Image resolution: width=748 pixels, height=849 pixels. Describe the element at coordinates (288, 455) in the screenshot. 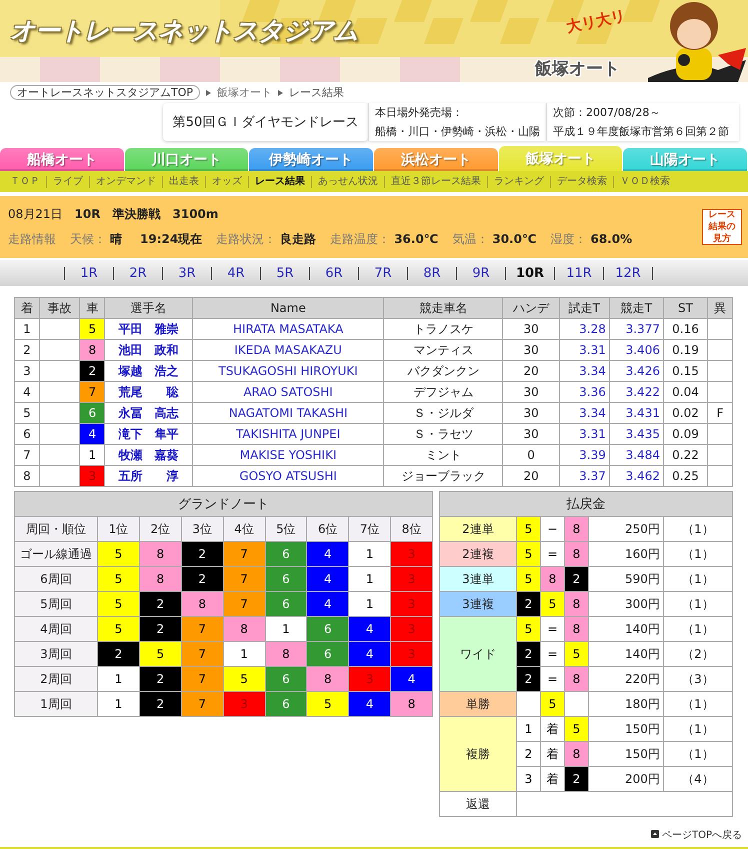

I see `rider-romaji: MAKISE YOSHIKI` at that location.